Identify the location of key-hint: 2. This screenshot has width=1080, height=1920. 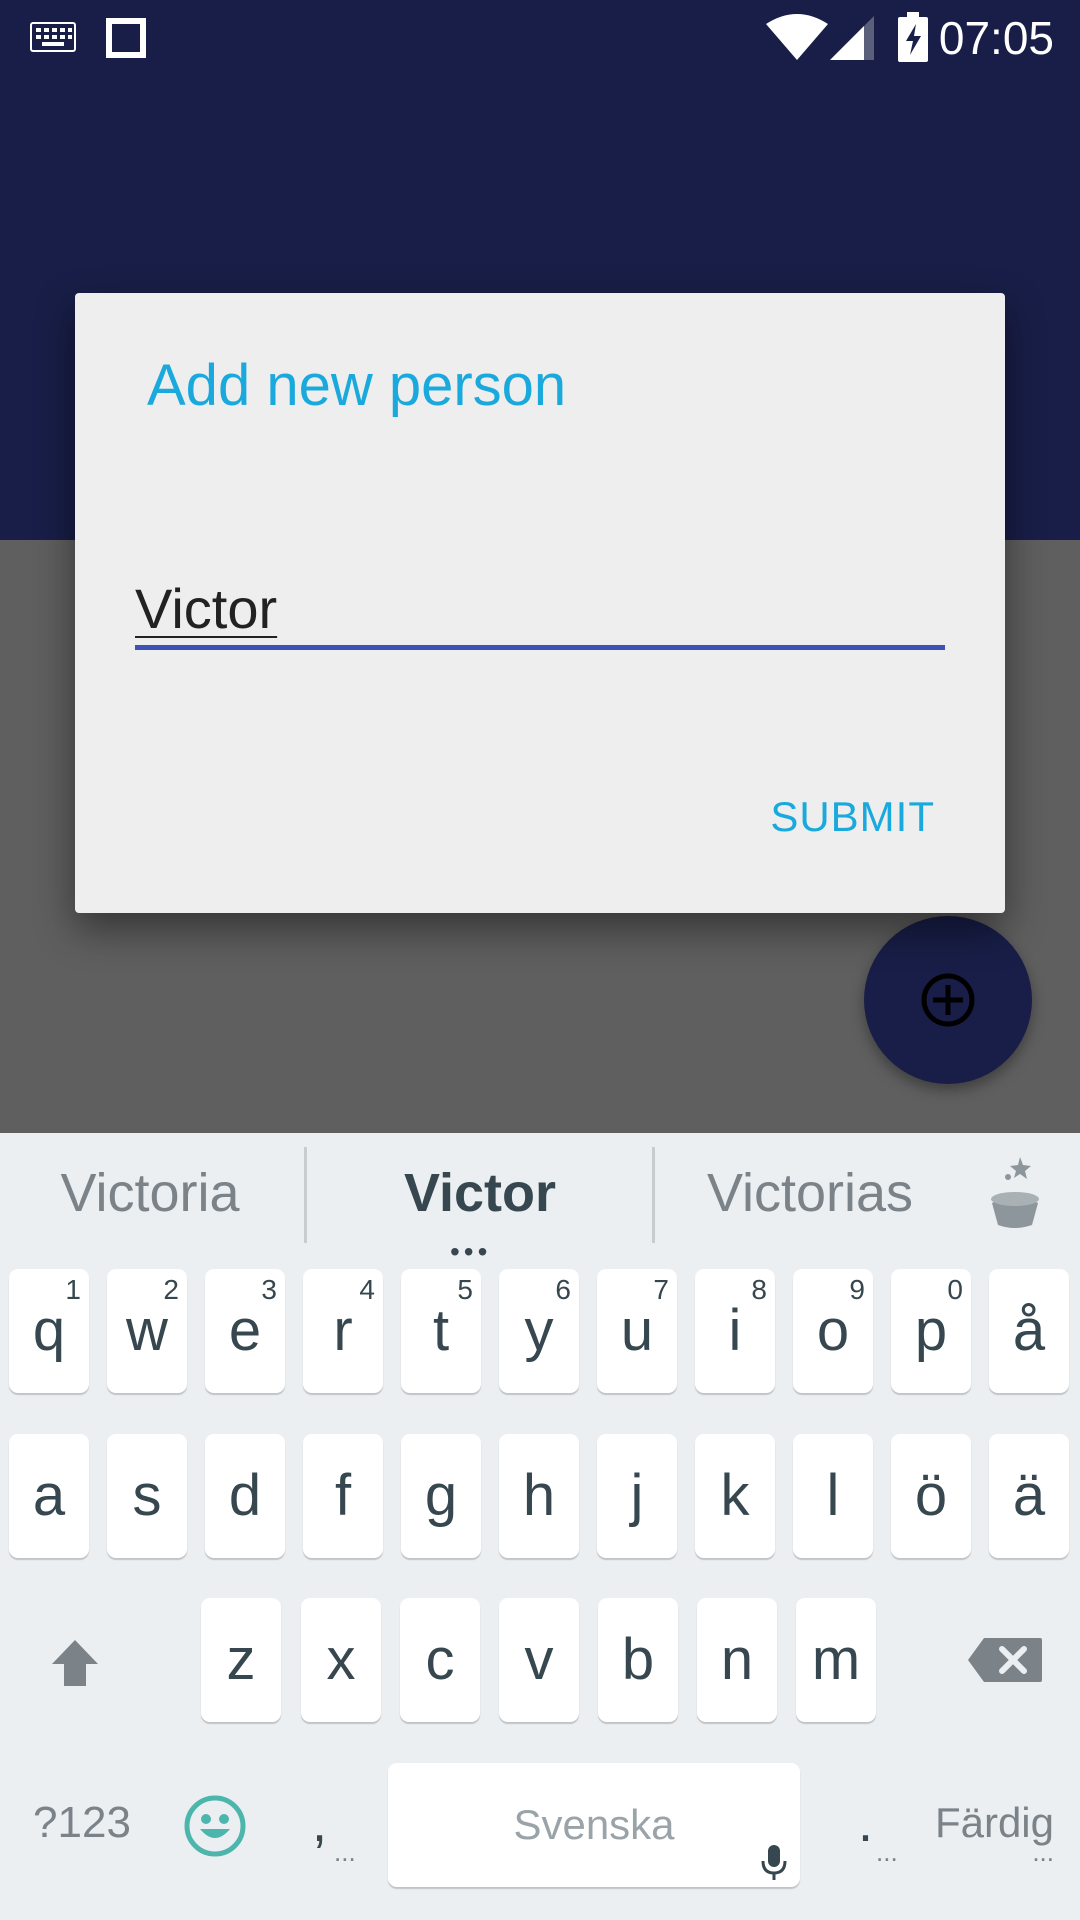
(171, 1289).